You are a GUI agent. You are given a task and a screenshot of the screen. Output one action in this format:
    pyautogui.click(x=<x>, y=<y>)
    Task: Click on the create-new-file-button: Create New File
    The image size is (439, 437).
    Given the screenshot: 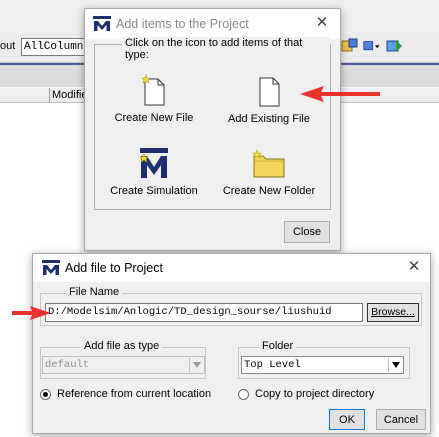 What is the action you would take?
    pyautogui.click(x=154, y=99)
    